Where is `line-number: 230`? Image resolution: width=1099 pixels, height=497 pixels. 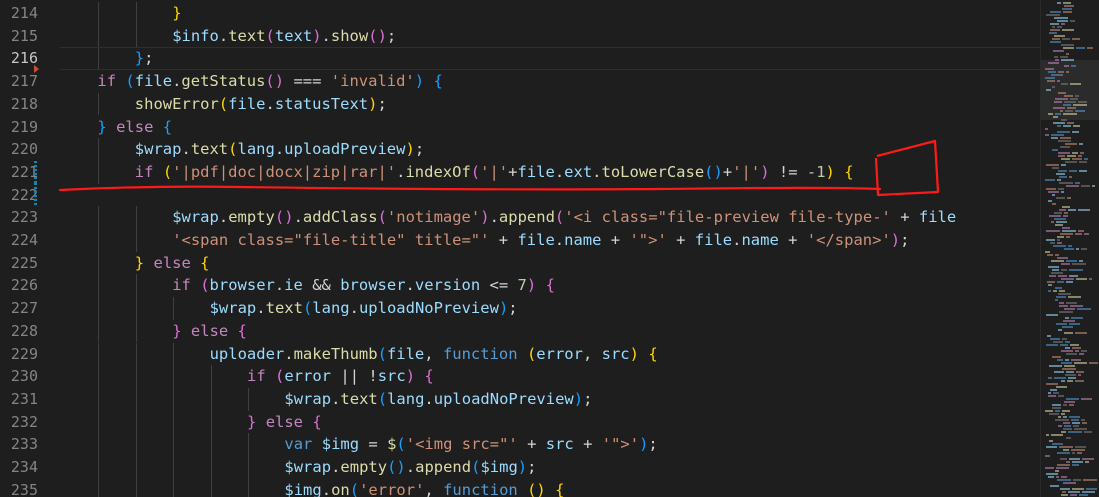 line-number: 230 is located at coordinates (19, 376).